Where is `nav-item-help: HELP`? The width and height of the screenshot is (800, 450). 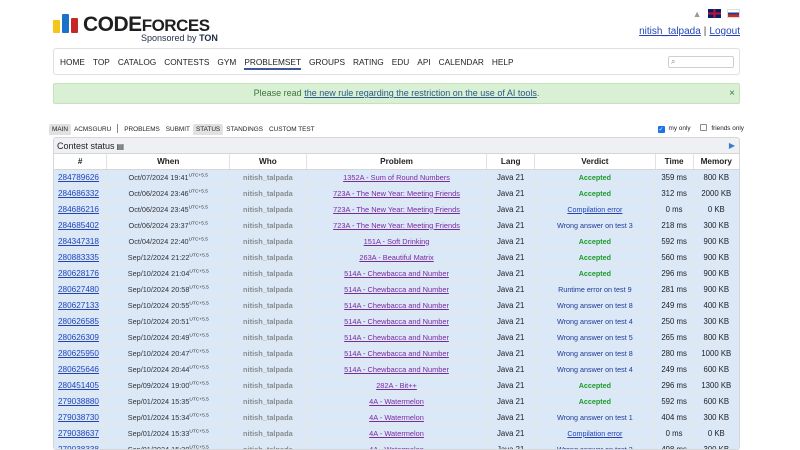 nav-item-help: HELP is located at coordinates (503, 62).